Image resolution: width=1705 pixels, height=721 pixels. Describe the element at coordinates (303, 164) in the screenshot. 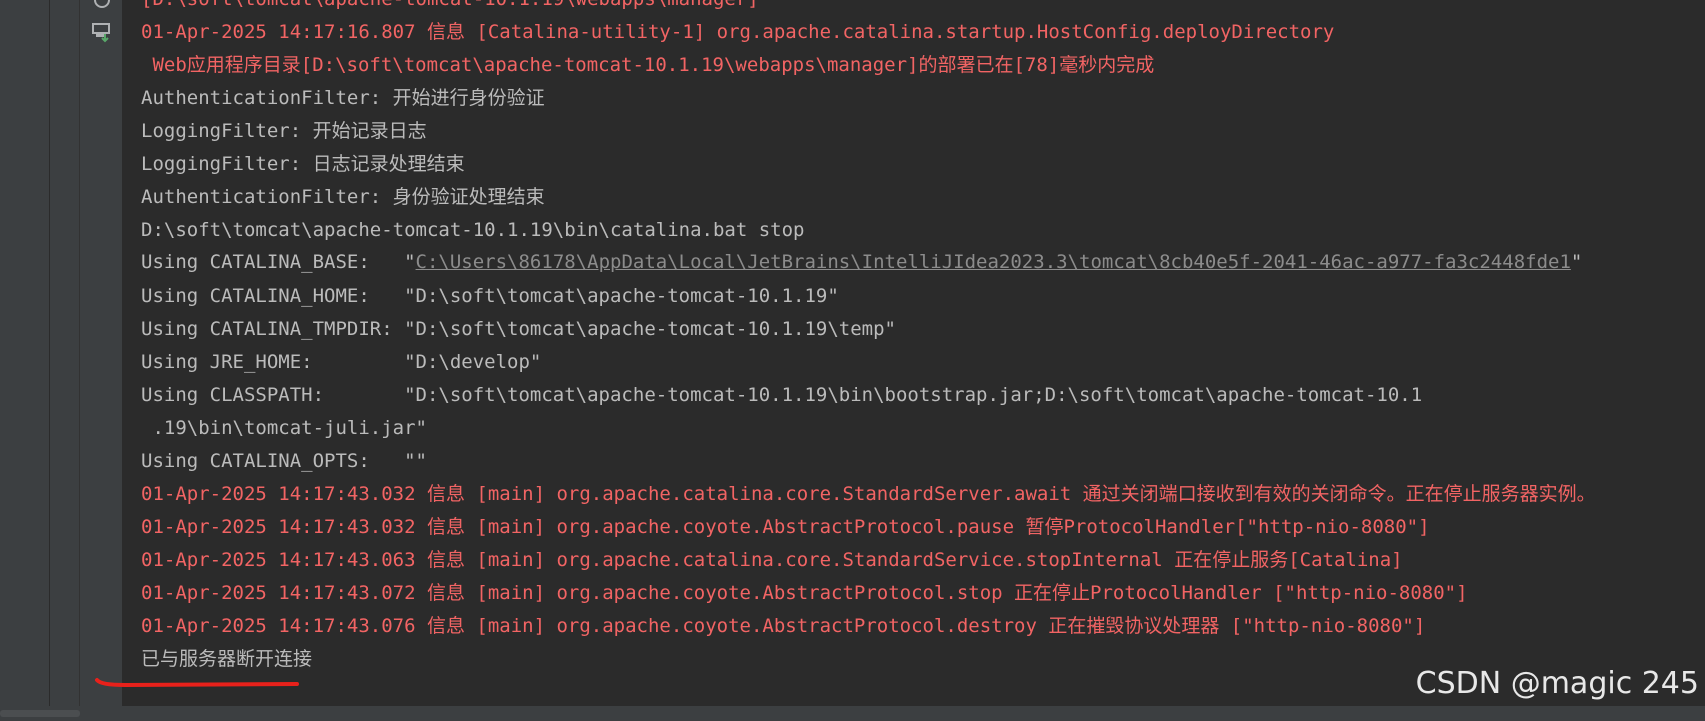

I see `console-line: LoggingFilter: 日志记录处理结束` at that location.